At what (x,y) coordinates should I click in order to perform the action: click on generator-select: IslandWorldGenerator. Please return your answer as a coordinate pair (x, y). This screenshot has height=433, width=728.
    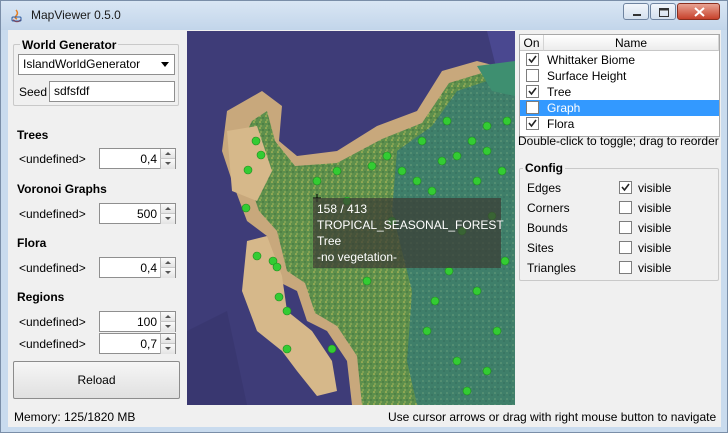
    Looking at the image, I should click on (96, 64).